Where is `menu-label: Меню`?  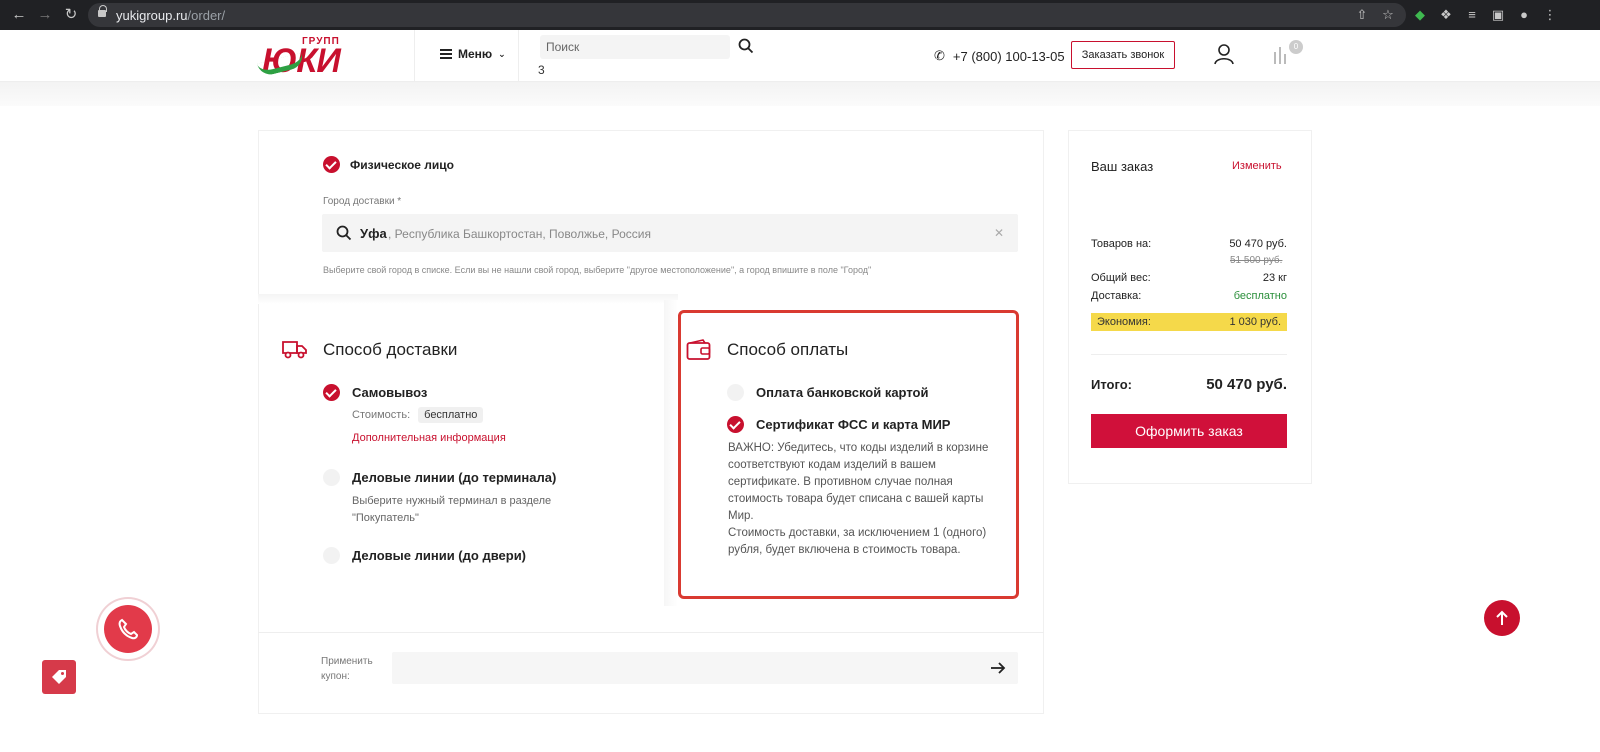 menu-label: Меню is located at coordinates (475, 54).